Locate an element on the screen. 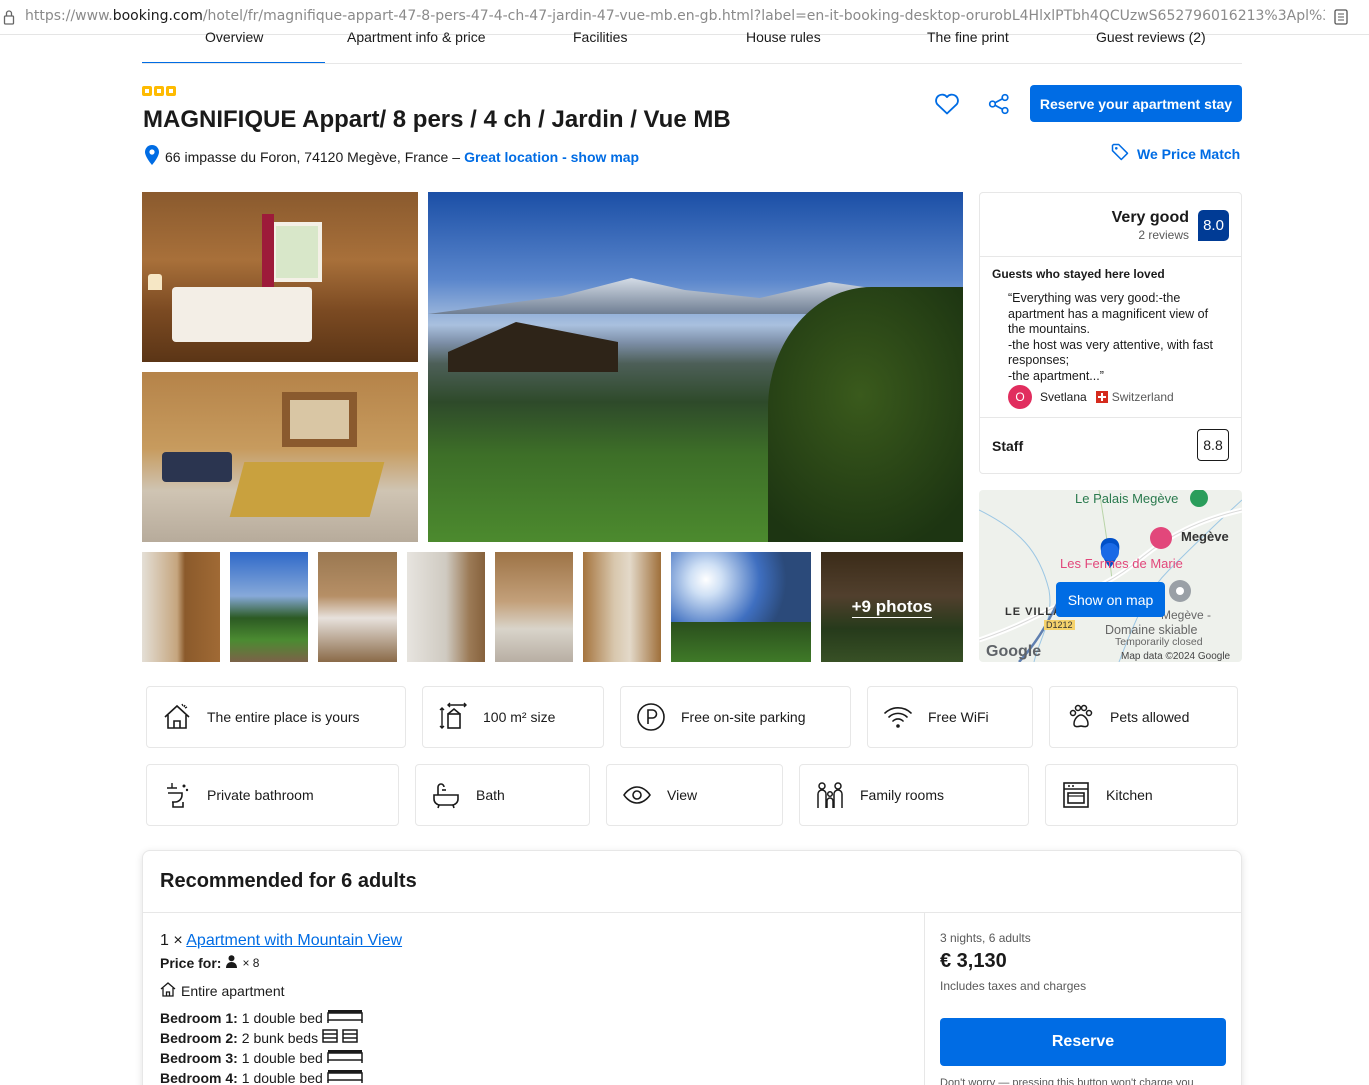 This screenshot has width=1369, height=1085. map-label-domaine: Domaine skiable is located at coordinates (1151, 630).